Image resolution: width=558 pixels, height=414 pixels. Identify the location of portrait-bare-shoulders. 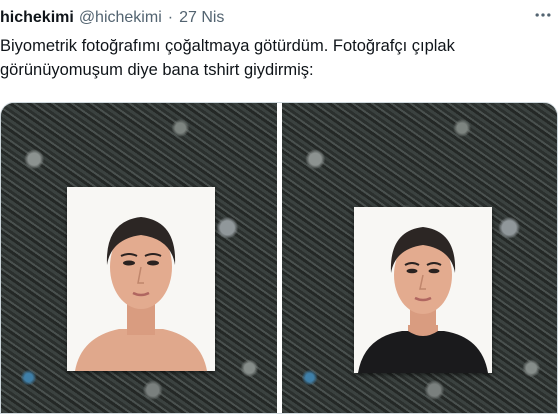
(141, 279).